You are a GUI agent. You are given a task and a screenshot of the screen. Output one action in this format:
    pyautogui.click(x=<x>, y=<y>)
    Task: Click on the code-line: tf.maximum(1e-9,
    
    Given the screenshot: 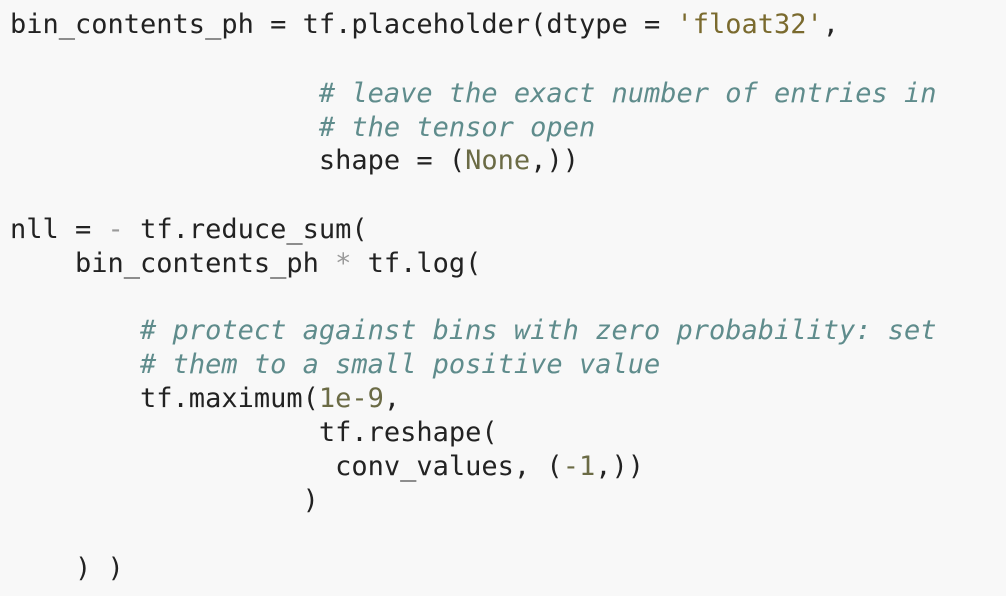 What is the action you would take?
    pyautogui.click(x=205, y=399)
    